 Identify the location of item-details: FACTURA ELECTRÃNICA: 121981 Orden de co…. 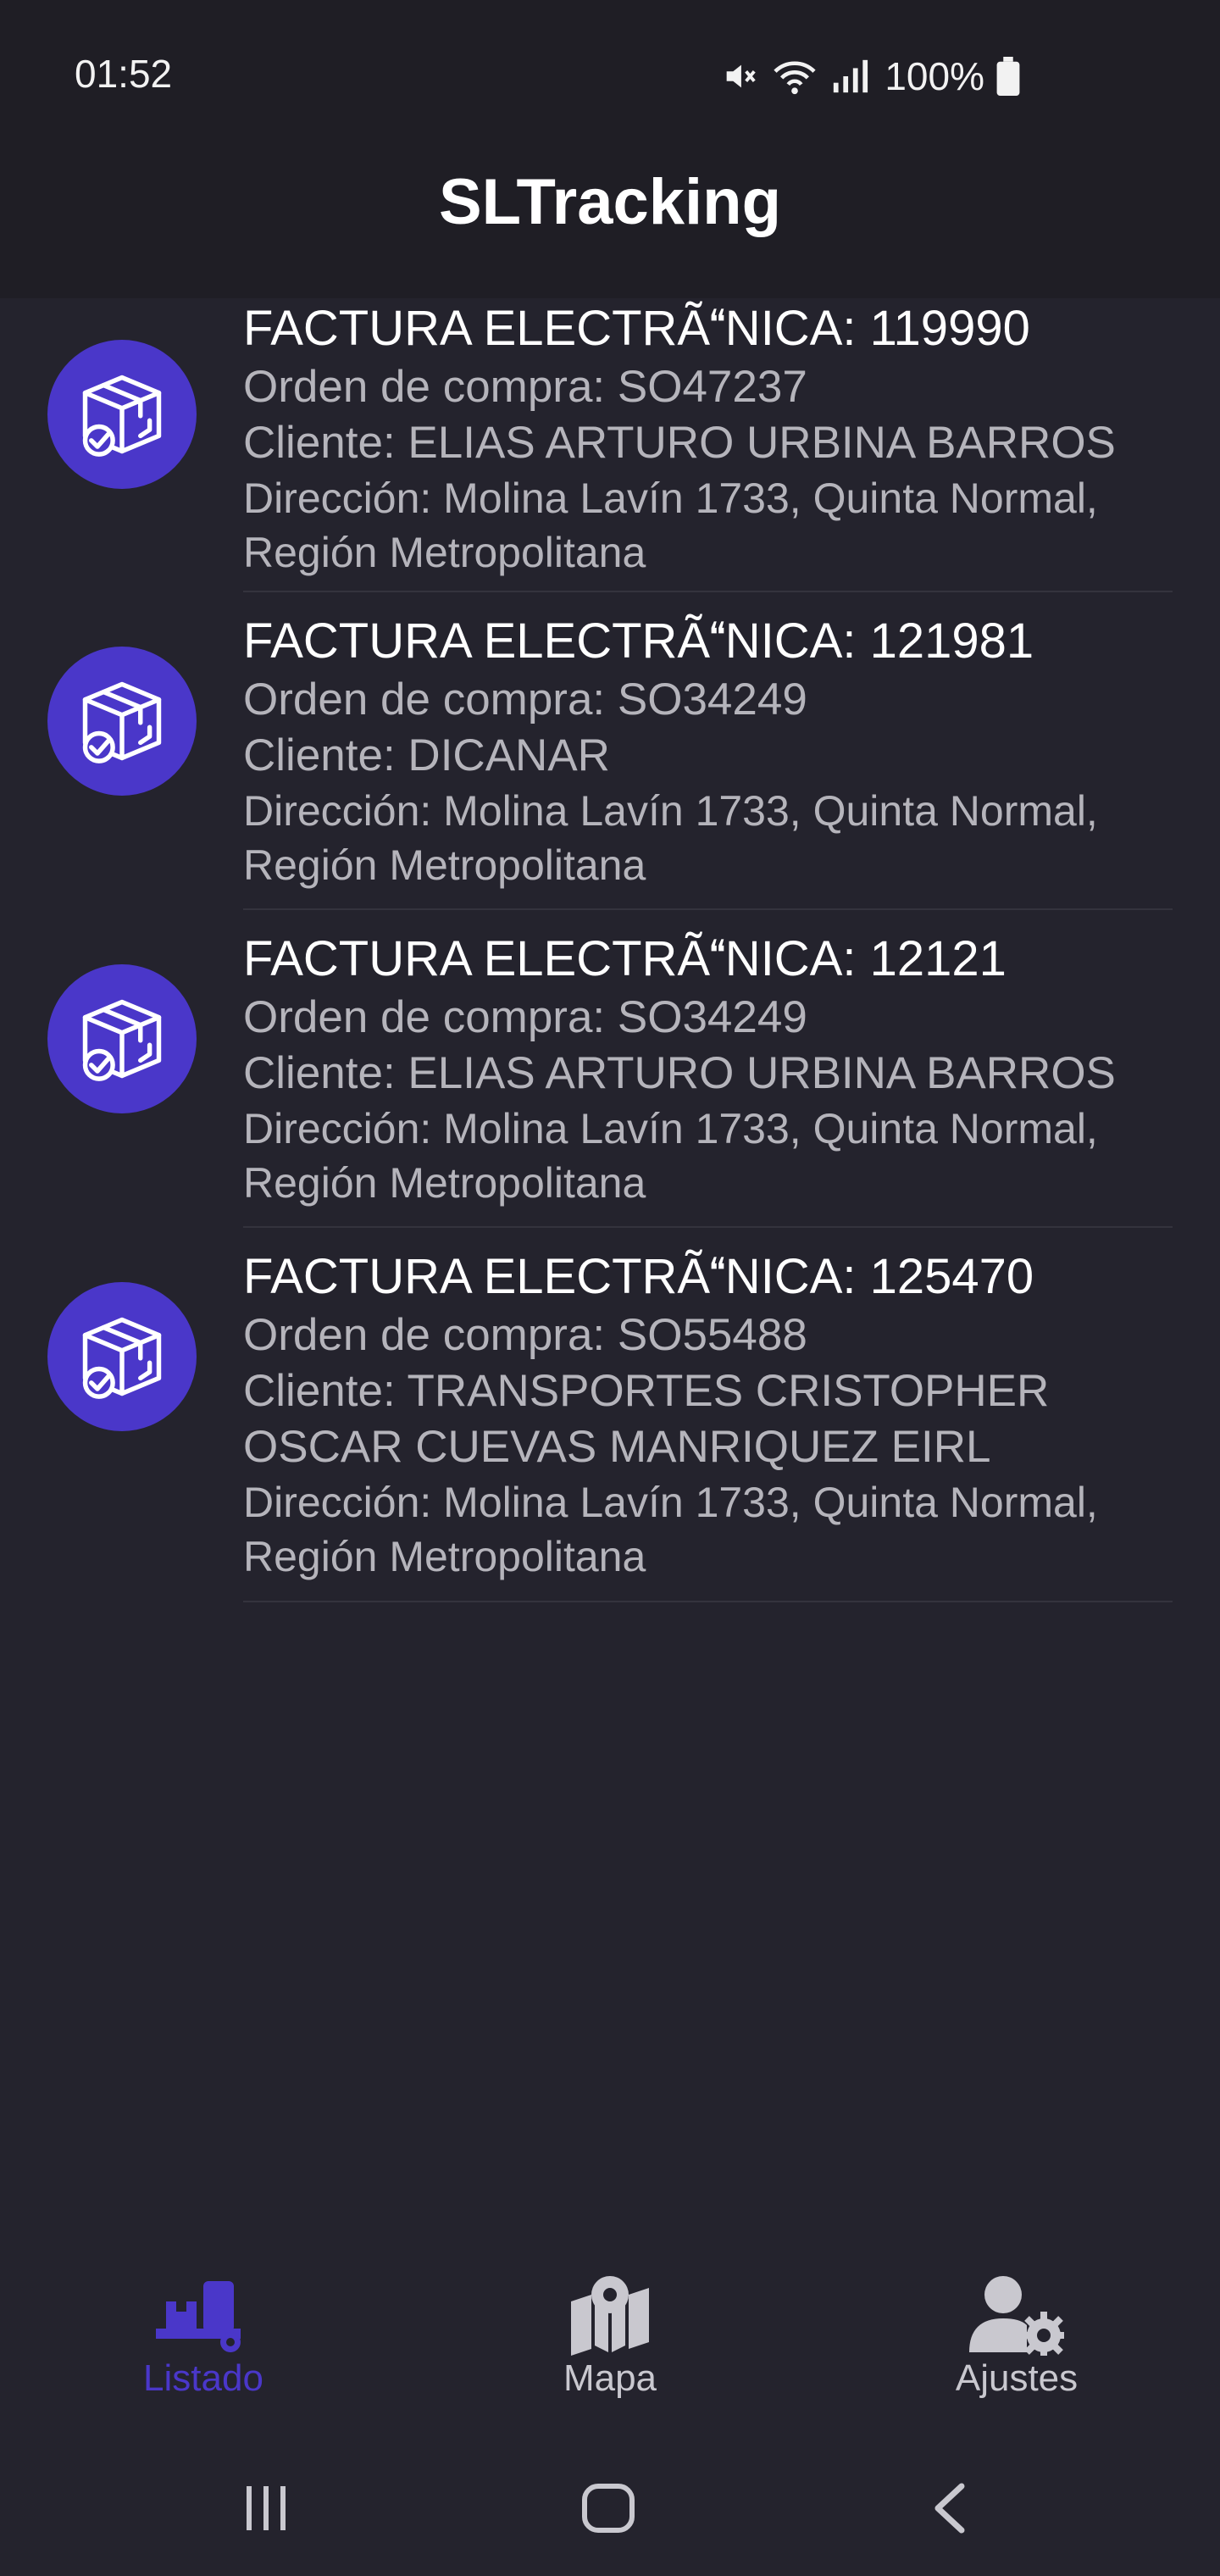
(708, 751).